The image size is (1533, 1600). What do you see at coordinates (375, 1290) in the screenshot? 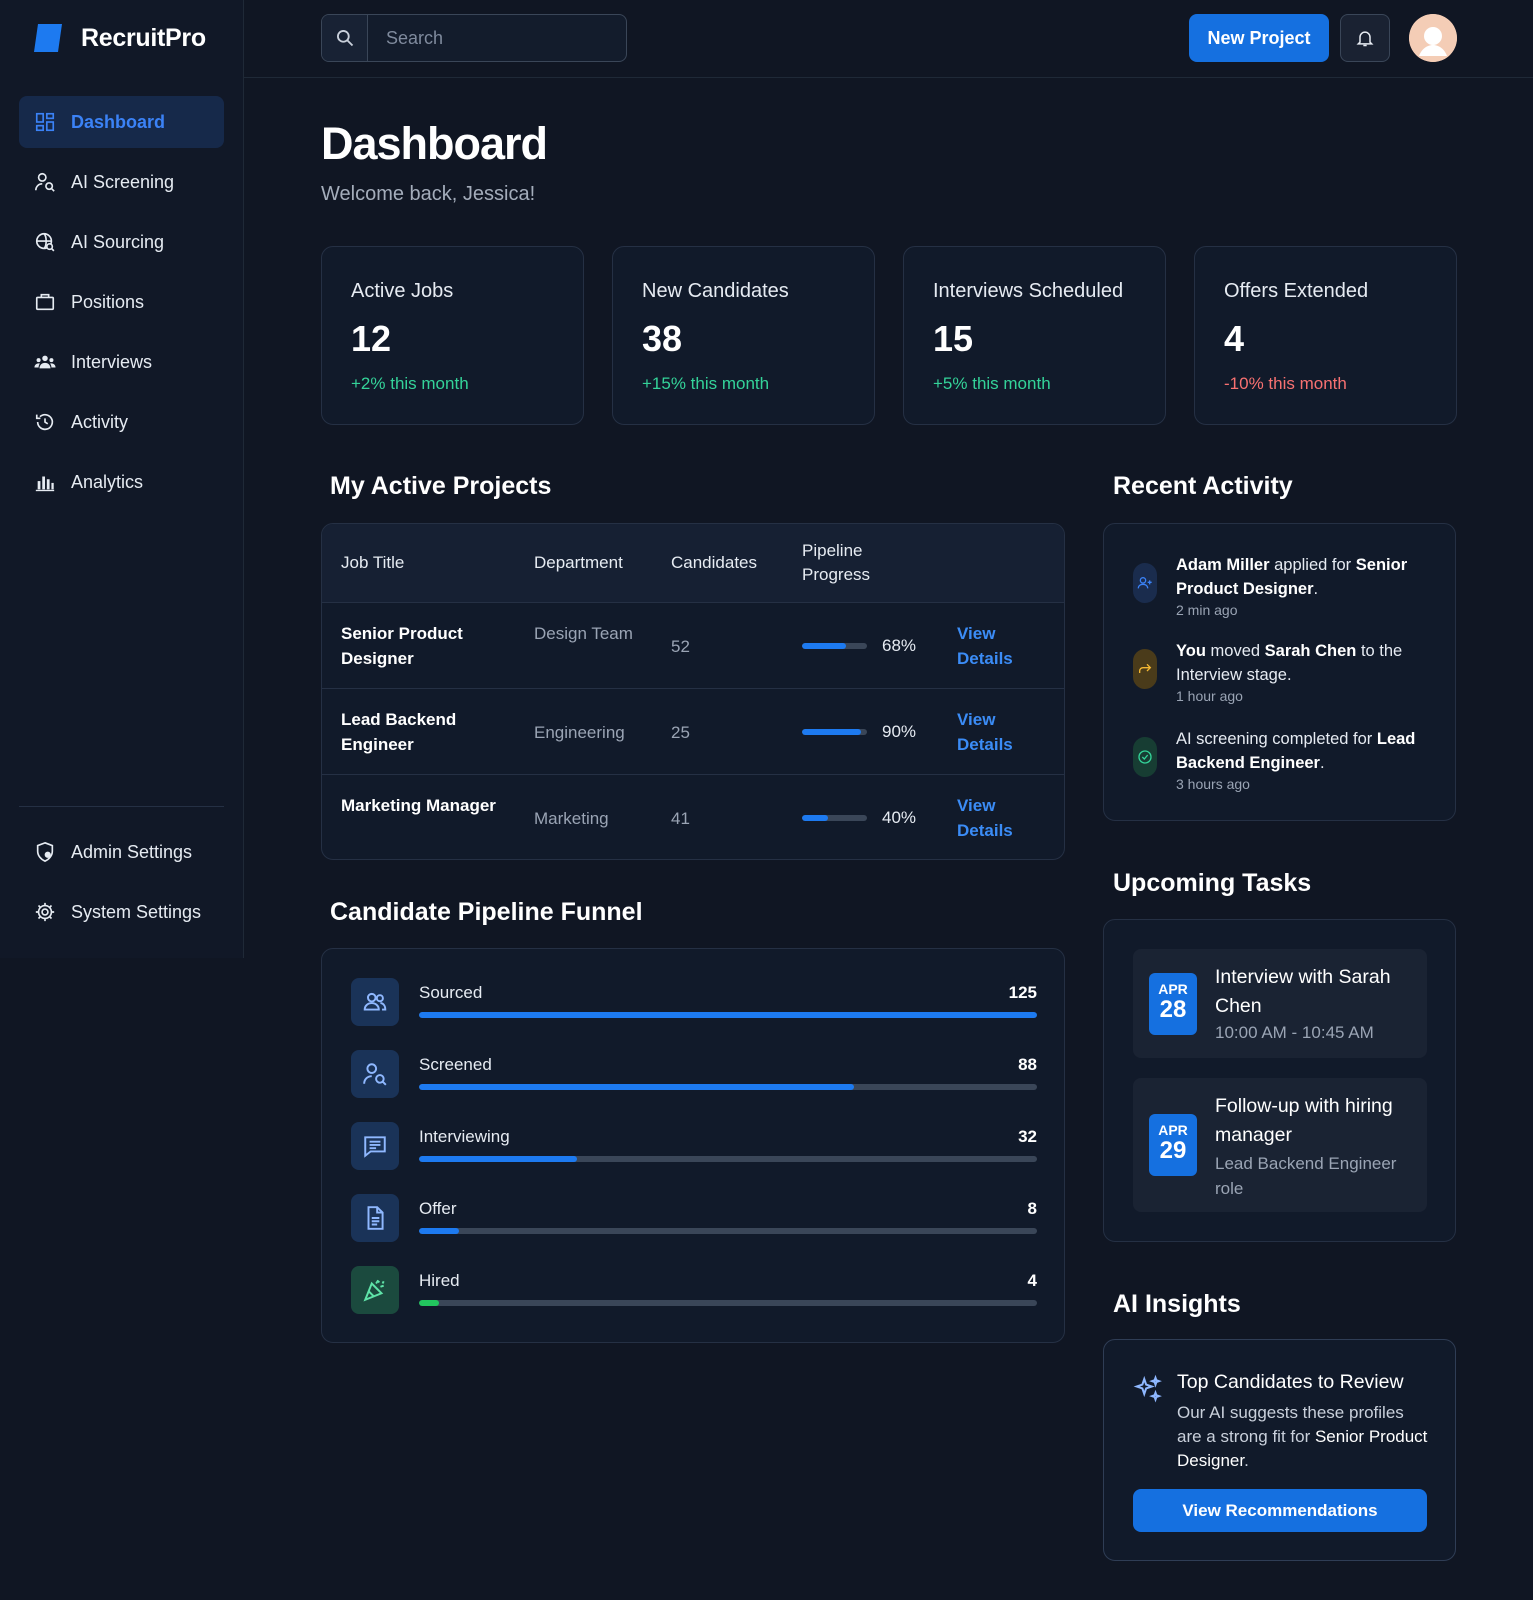
I see `celebration-icon` at bounding box center [375, 1290].